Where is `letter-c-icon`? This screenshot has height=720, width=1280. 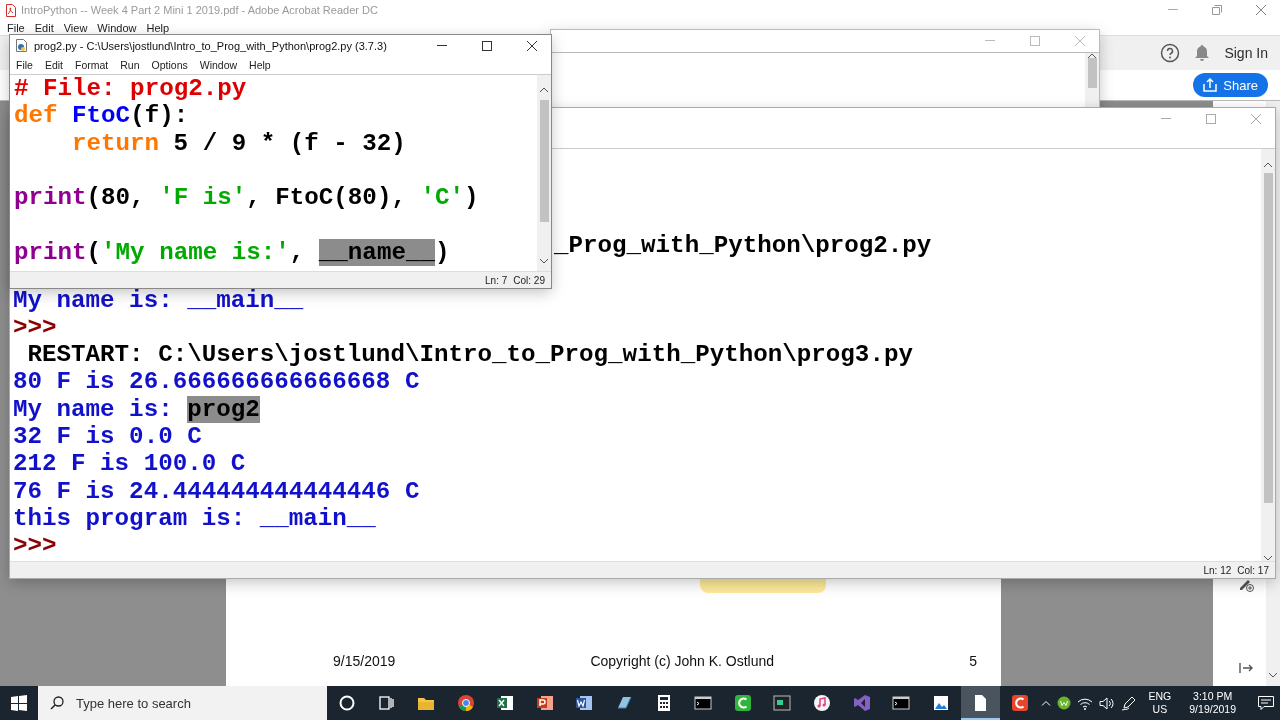
letter-c-icon is located at coordinates (1019, 703).